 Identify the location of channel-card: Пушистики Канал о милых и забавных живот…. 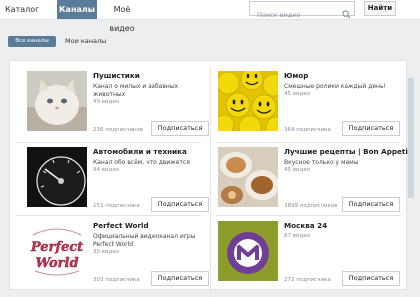
(119, 107).